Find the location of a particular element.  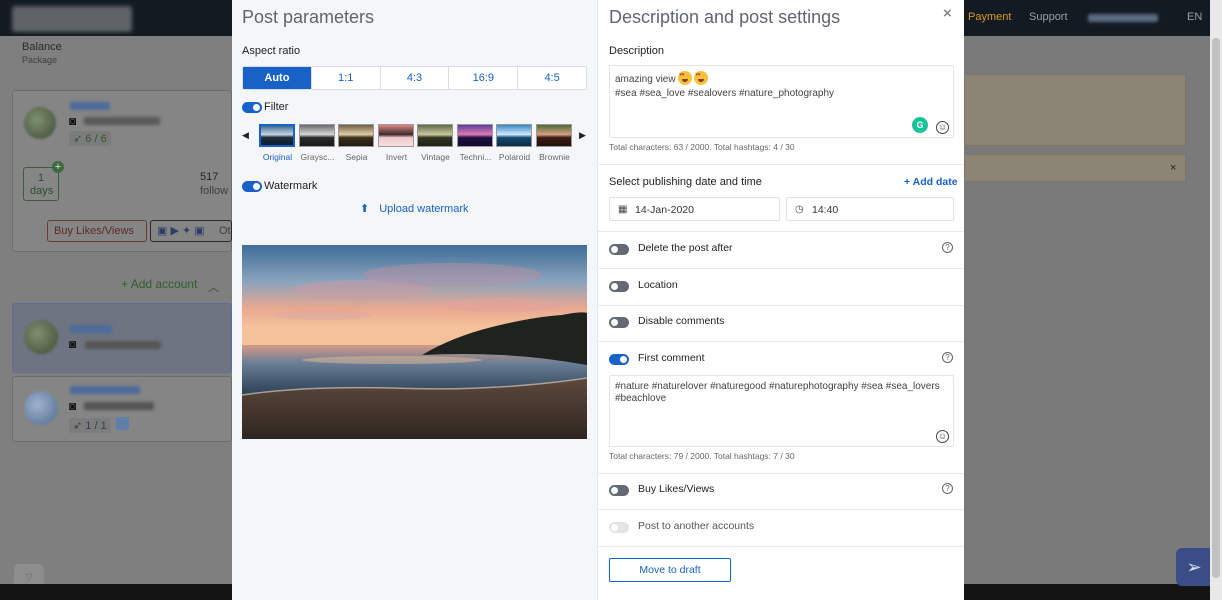

time-value: 14:40 is located at coordinates (825, 210).